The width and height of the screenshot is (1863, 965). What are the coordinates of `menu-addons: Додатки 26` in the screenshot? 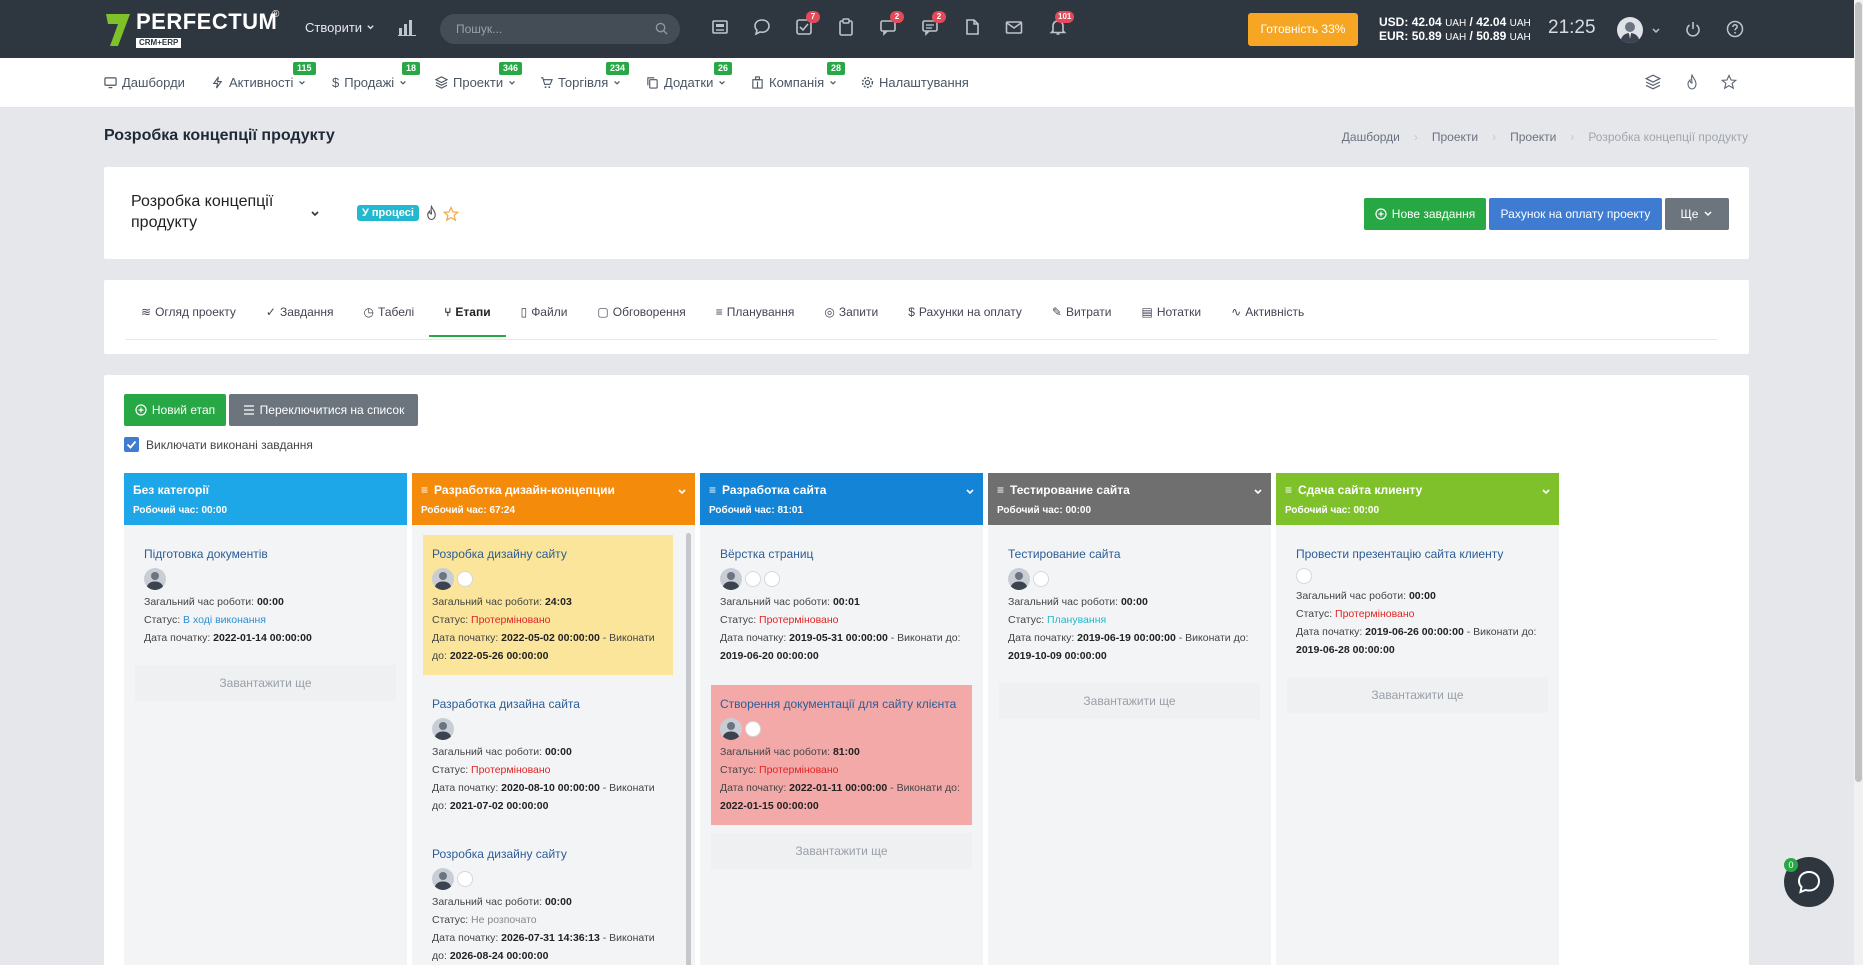 It's located at (689, 76).